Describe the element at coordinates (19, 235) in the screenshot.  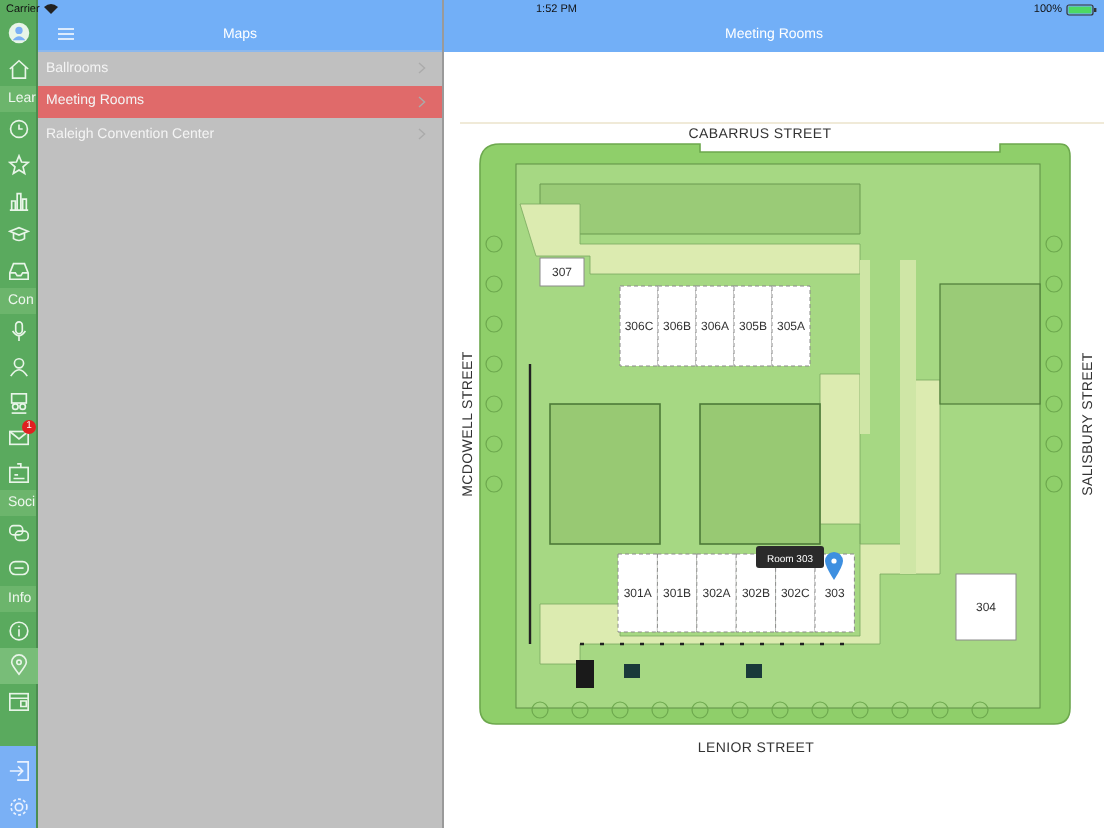
I see `graduation-cap-icon` at that location.